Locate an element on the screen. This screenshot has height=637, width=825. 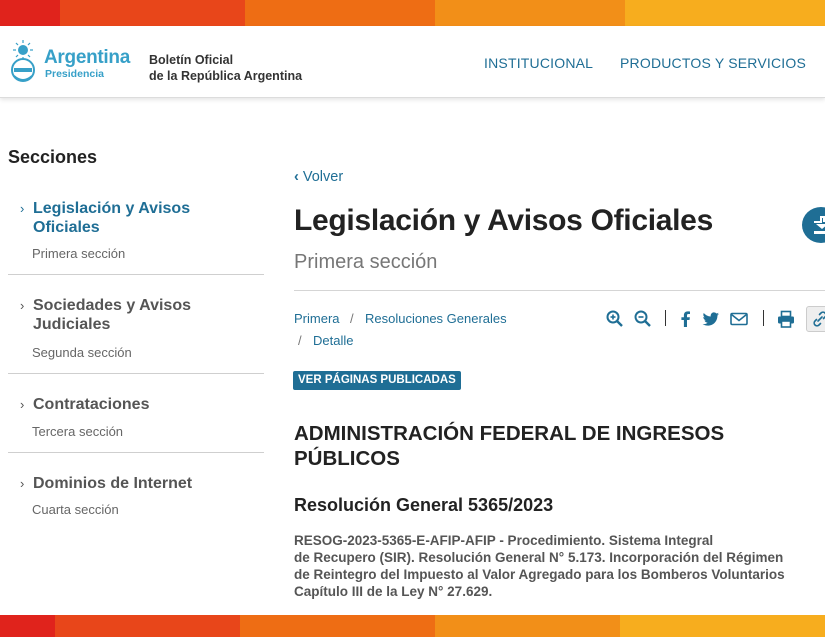
link-icon is located at coordinates (819, 319).